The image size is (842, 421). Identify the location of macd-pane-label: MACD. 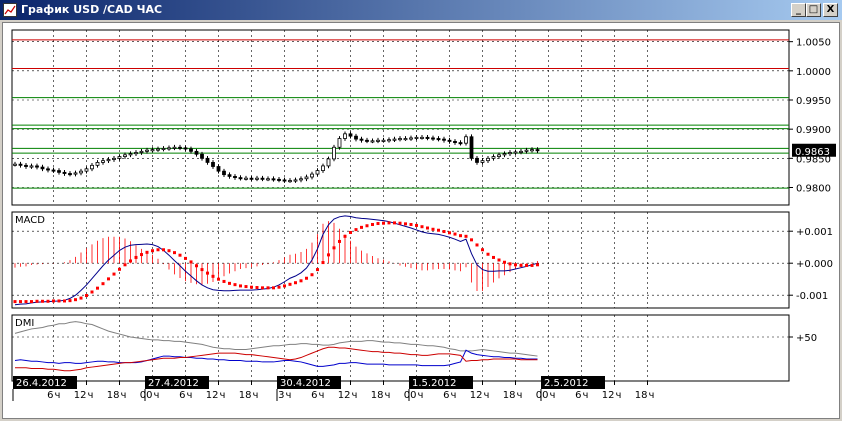
(30, 220).